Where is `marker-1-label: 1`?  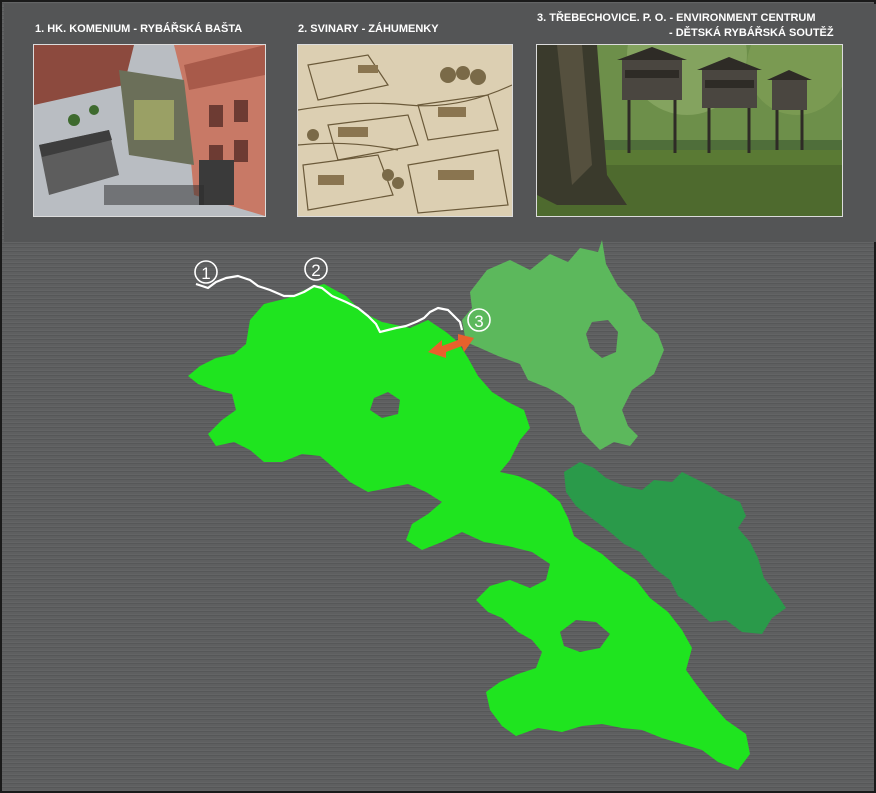 marker-1-label: 1 is located at coordinates (205, 273).